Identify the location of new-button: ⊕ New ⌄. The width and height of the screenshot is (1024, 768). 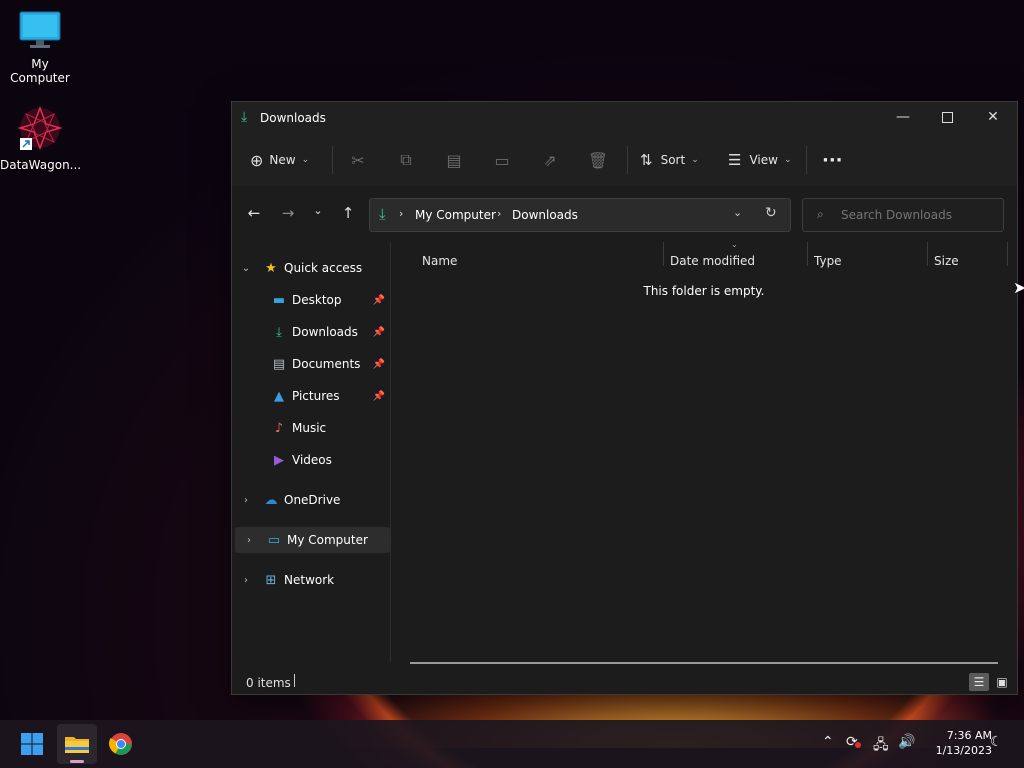
(279, 160).